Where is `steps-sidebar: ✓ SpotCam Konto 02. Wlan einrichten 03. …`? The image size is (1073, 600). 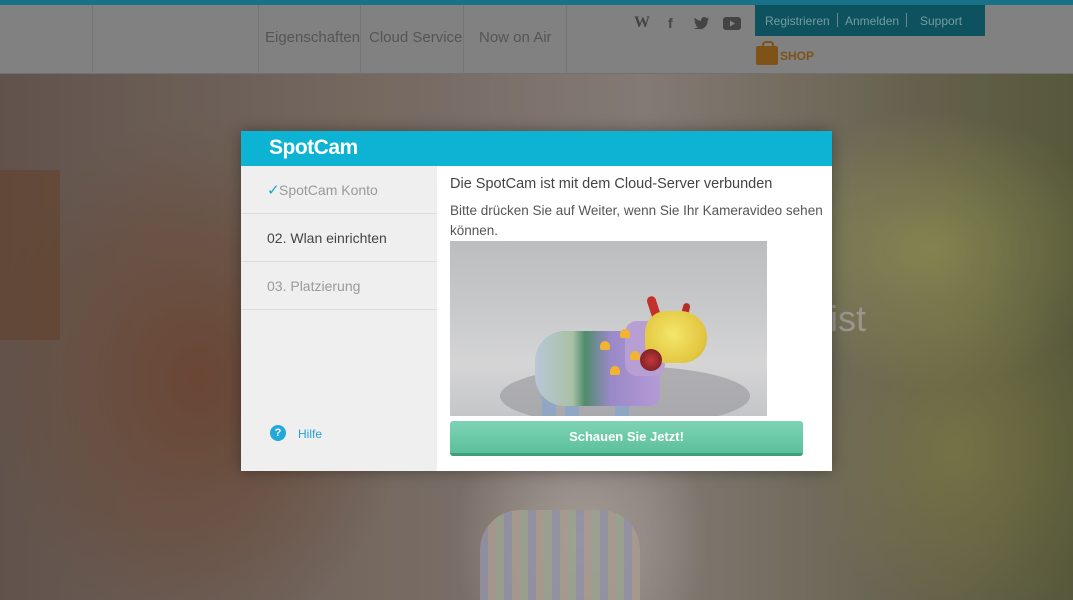 steps-sidebar: ✓ SpotCam Konto 02. Wlan einrichten 03. … is located at coordinates (339, 318).